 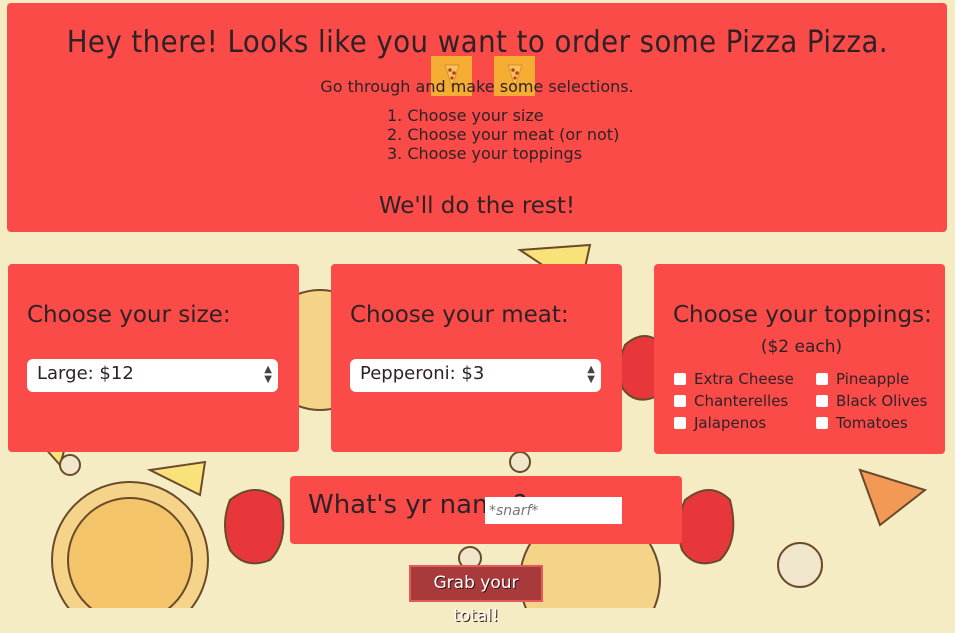 What do you see at coordinates (477, 206) in the screenshot?
I see `closing-text: We'll do the rest!` at bounding box center [477, 206].